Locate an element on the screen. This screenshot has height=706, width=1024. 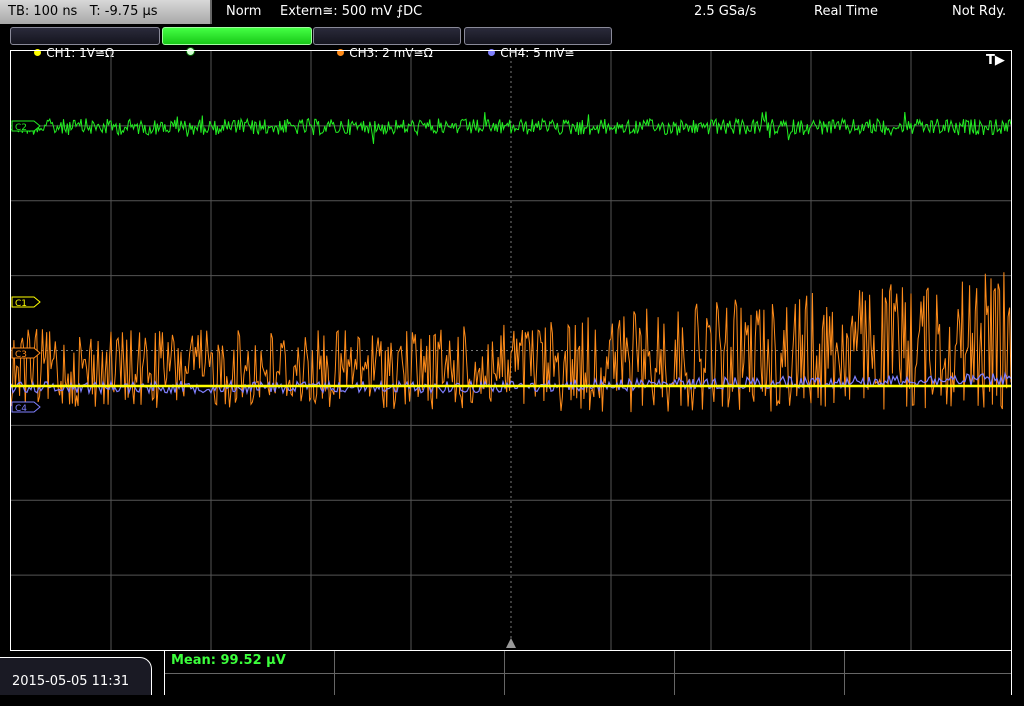
tab-ch2: CH2: 5 mV≅Ω is located at coordinates (237, 43).